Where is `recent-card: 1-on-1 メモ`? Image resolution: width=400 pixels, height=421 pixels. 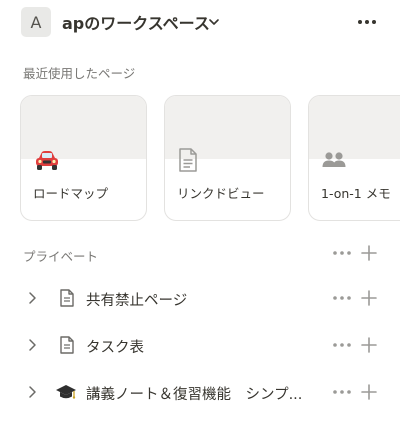
recent-card: 1-on-1 メモ is located at coordinates (354, 158).